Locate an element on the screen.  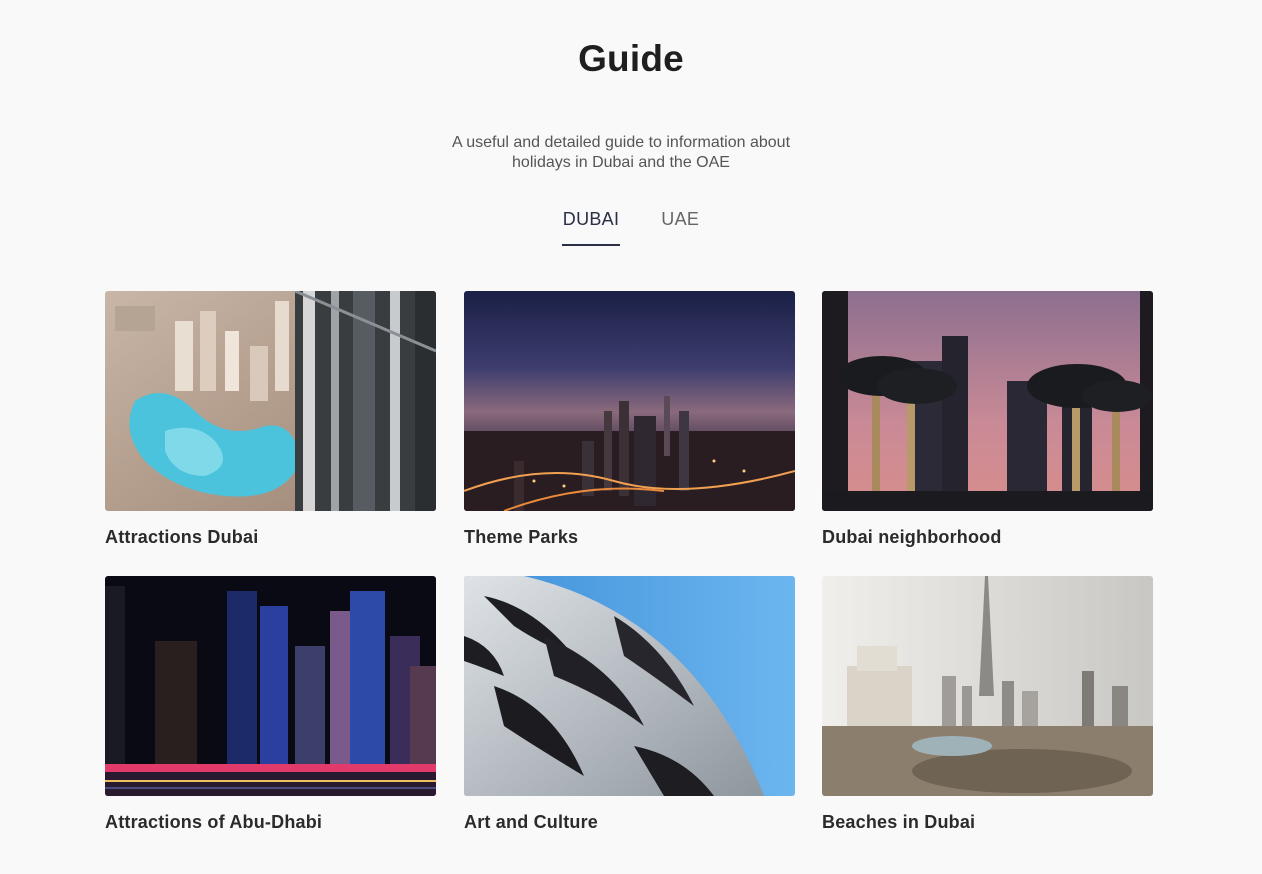
guide-card-theme-parks: Theme Parks is located at coordinates (629, 419).